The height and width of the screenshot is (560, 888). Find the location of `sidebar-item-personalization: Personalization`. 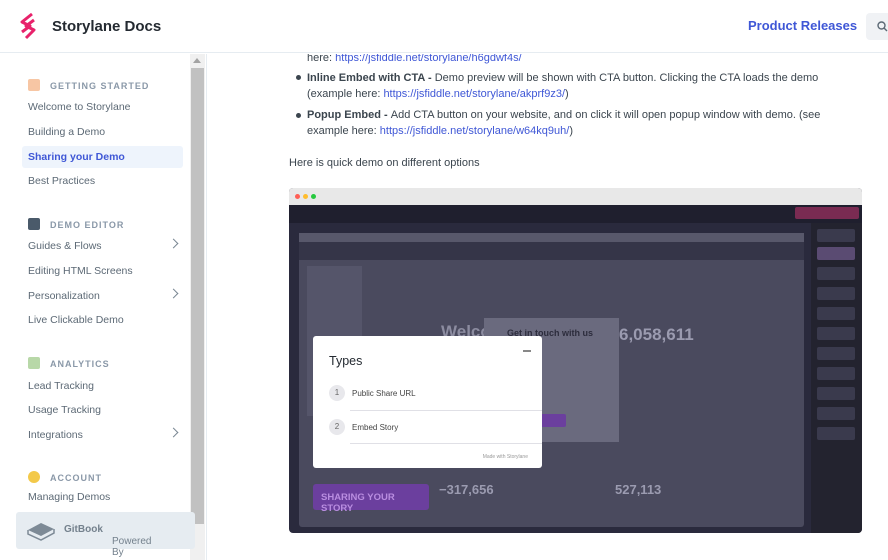

sidebar-item-personalization: Personalization is located at coordinates (102, 296).